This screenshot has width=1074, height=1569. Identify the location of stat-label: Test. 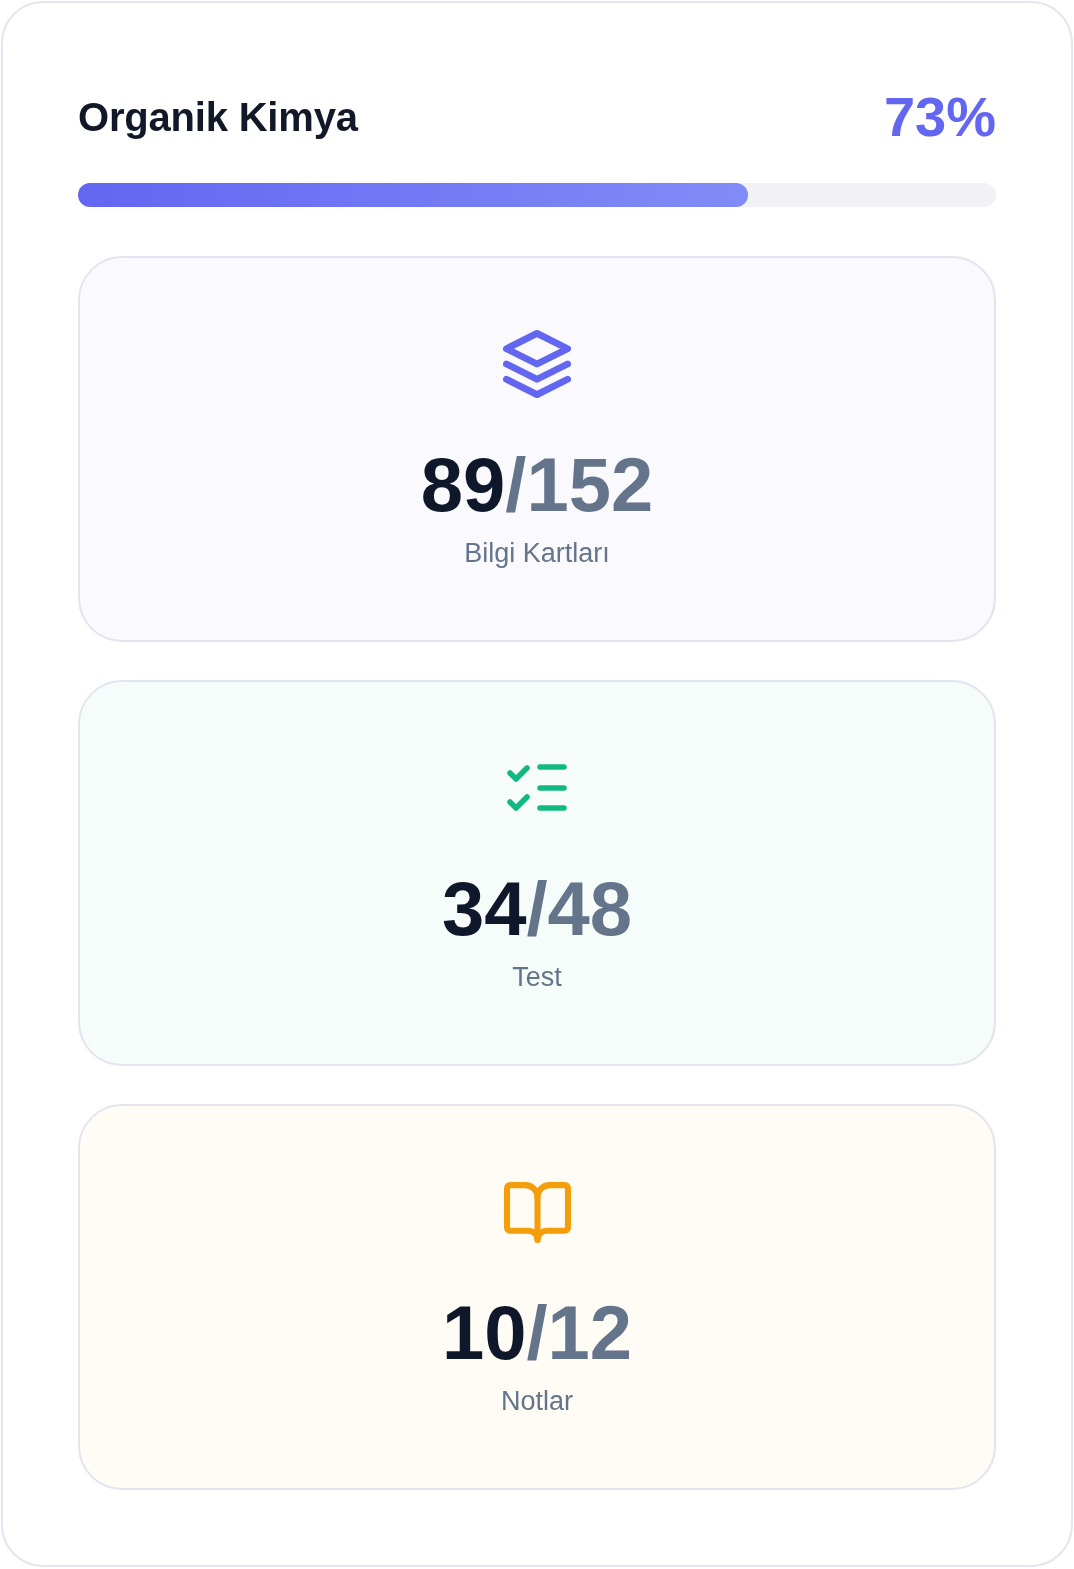
(537, 977).